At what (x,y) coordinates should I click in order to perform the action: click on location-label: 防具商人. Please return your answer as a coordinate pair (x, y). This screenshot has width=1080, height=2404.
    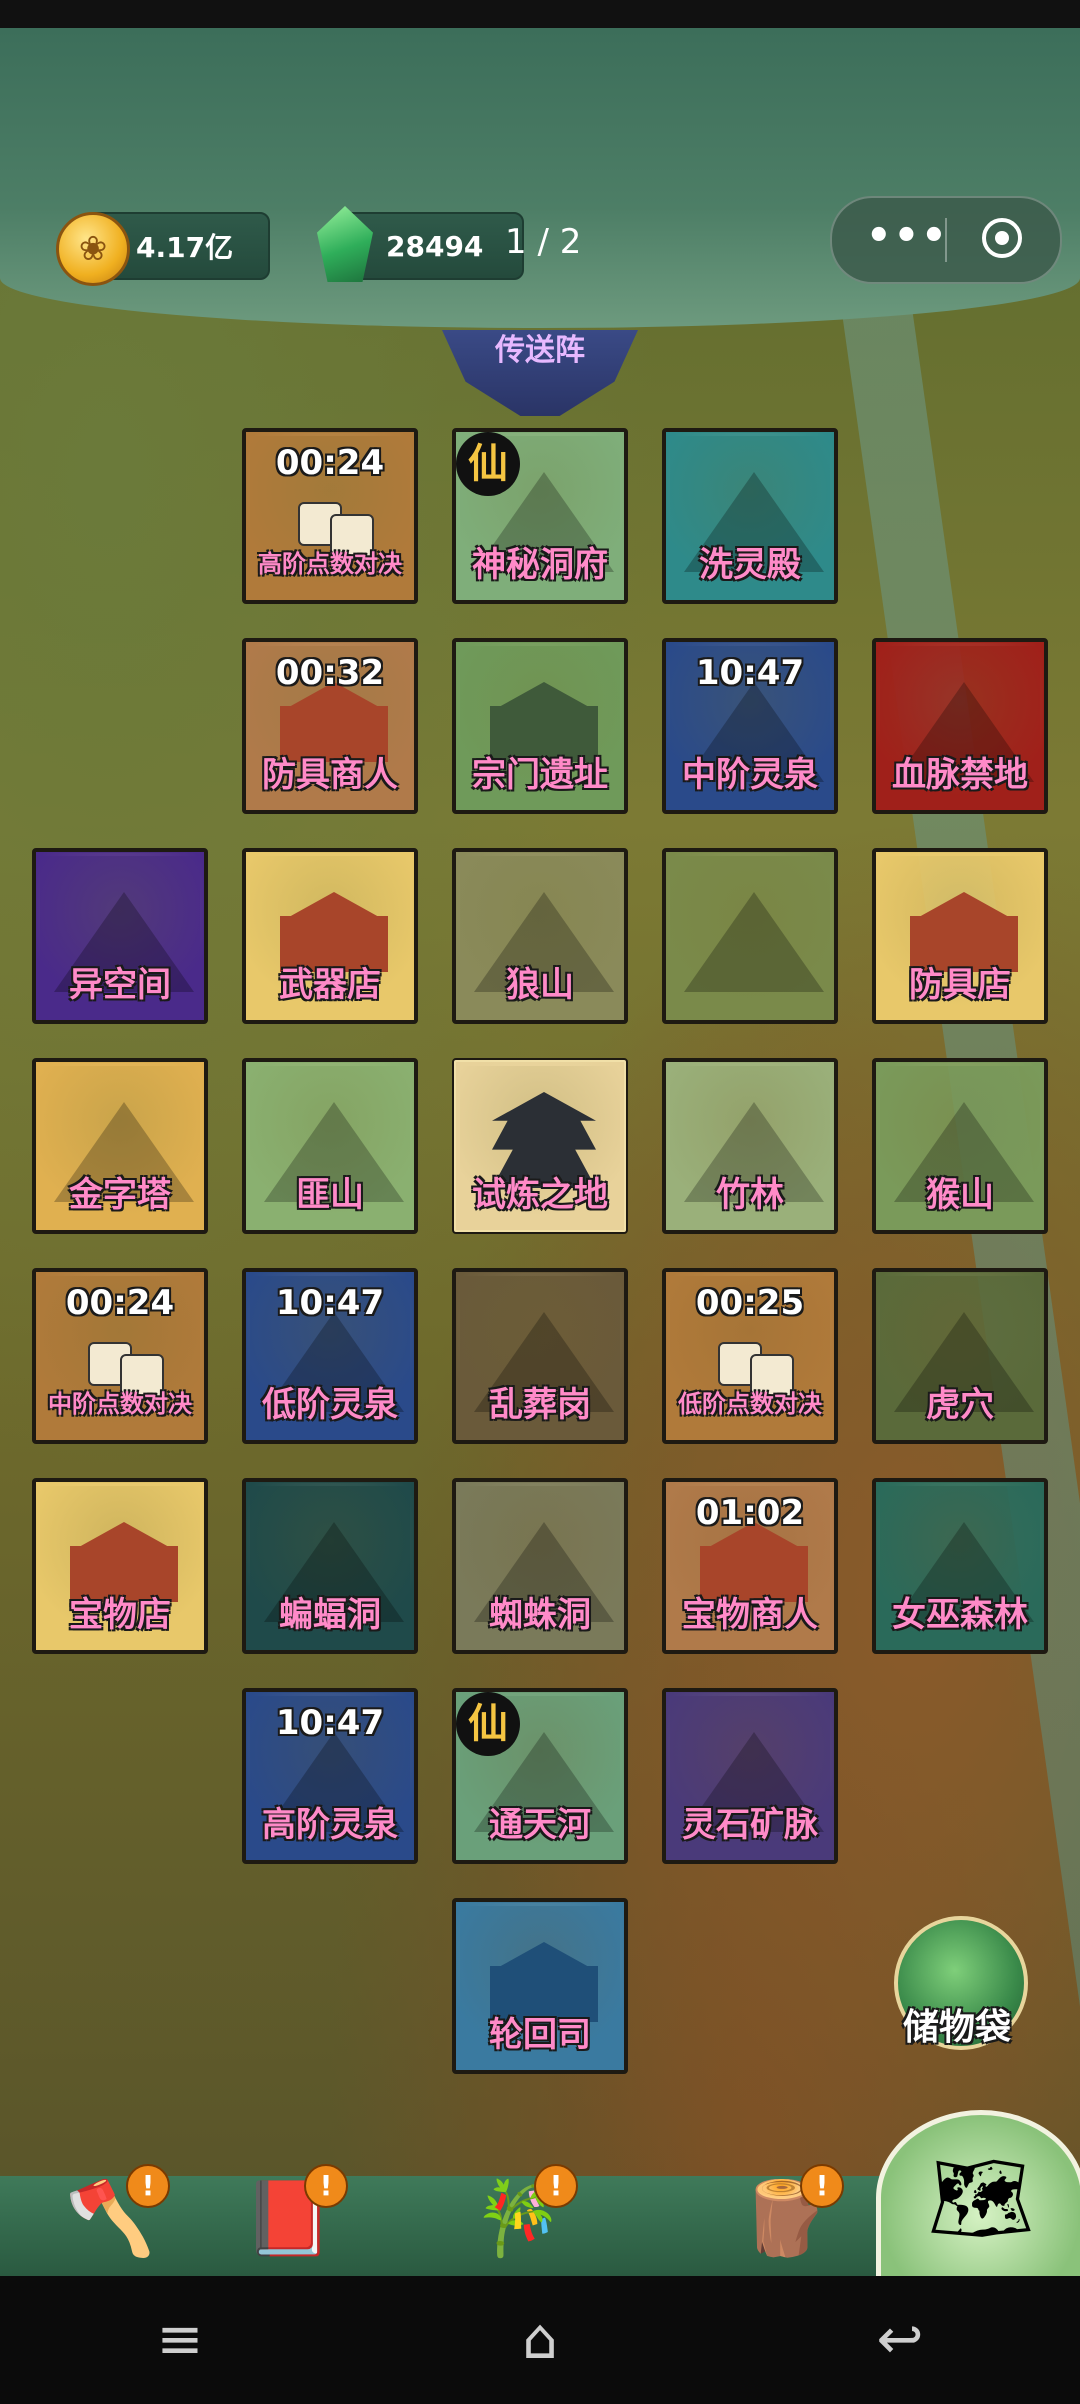
    Looking at the image, I should click on (330, 775).